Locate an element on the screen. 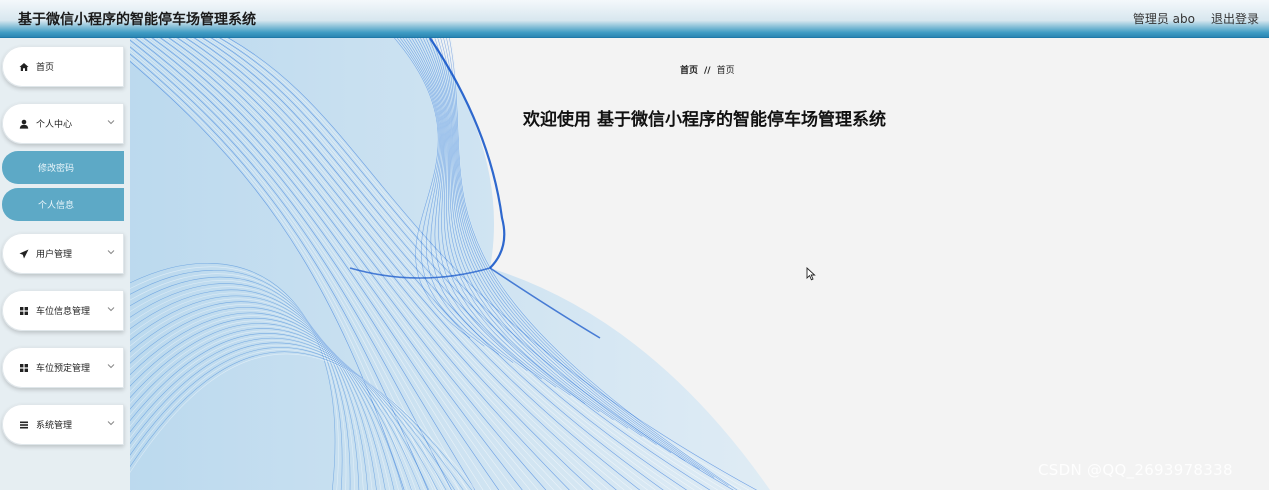 Image resolution: width=1269 pixels, height=490 pixels. sidebar-item-label: 个人中心 is located at coordinates (54, 125).